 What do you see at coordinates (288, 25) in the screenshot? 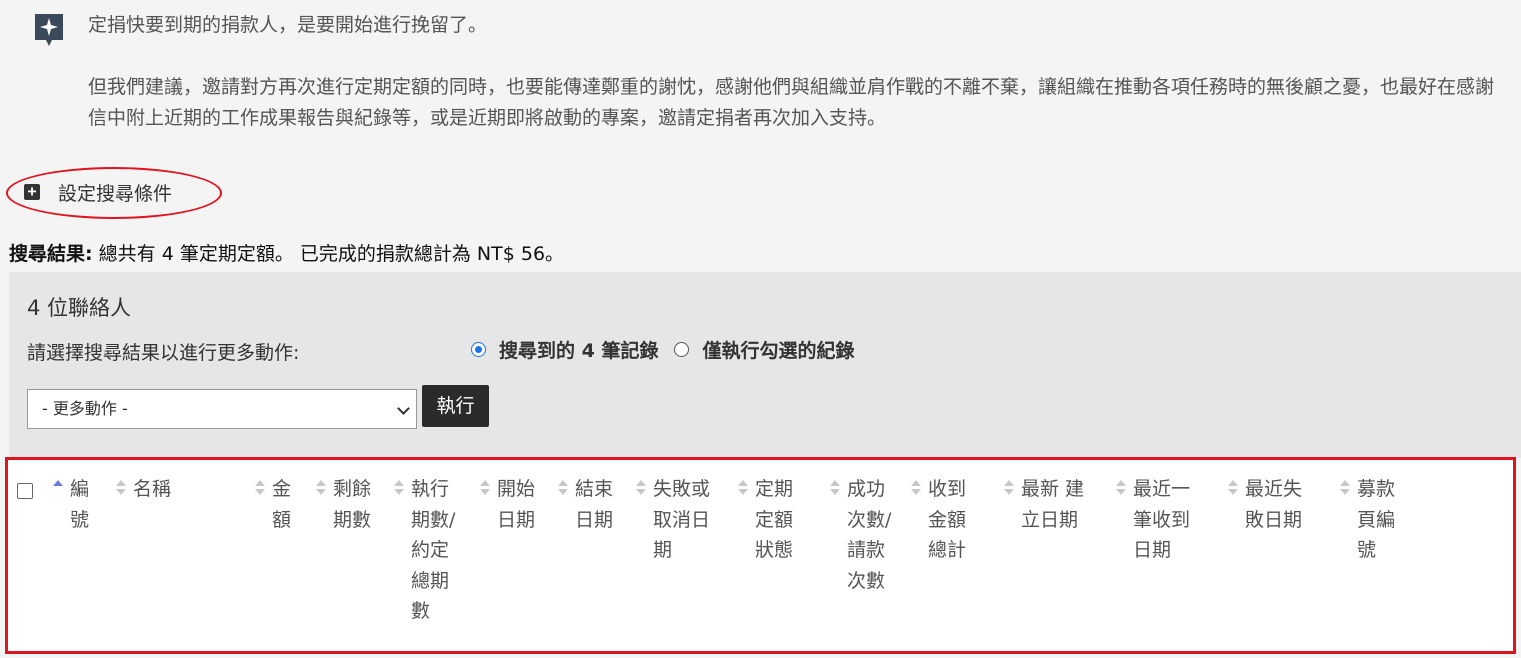
I see `tip-line-1: 定捐快要到期的捐款人，是要開始進行挽留了。` at bounding box center [288, 25].